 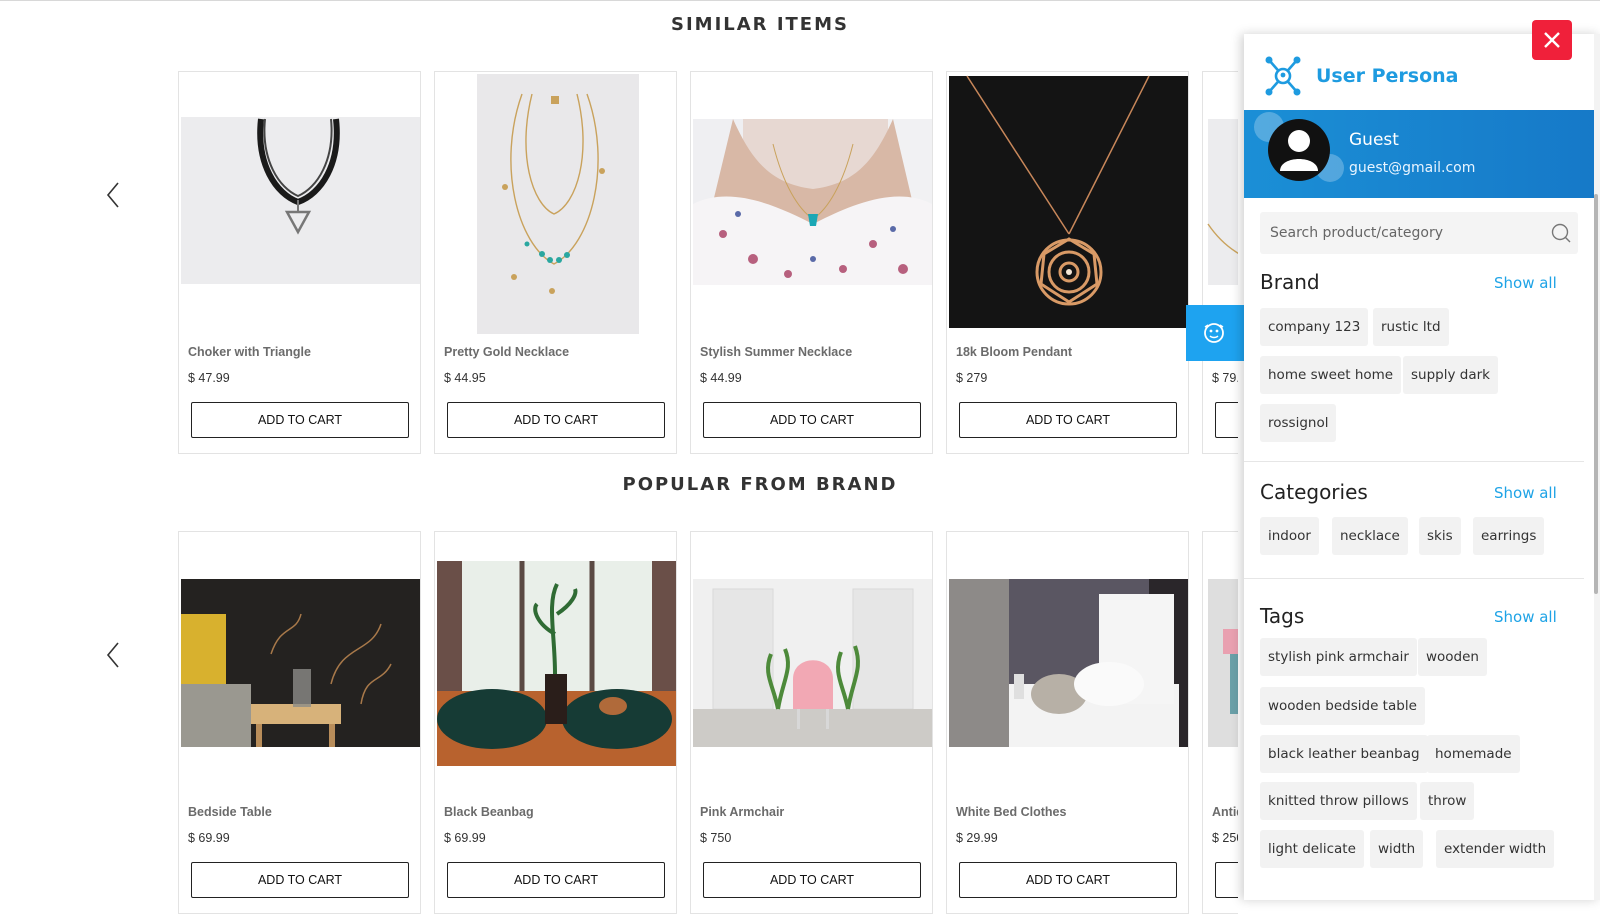 What do you see at coordinates (1420, 154) in the screenshot?
I see `user-profile-band: Guest guest@gmail.com` at bounding box center [1420, 154].